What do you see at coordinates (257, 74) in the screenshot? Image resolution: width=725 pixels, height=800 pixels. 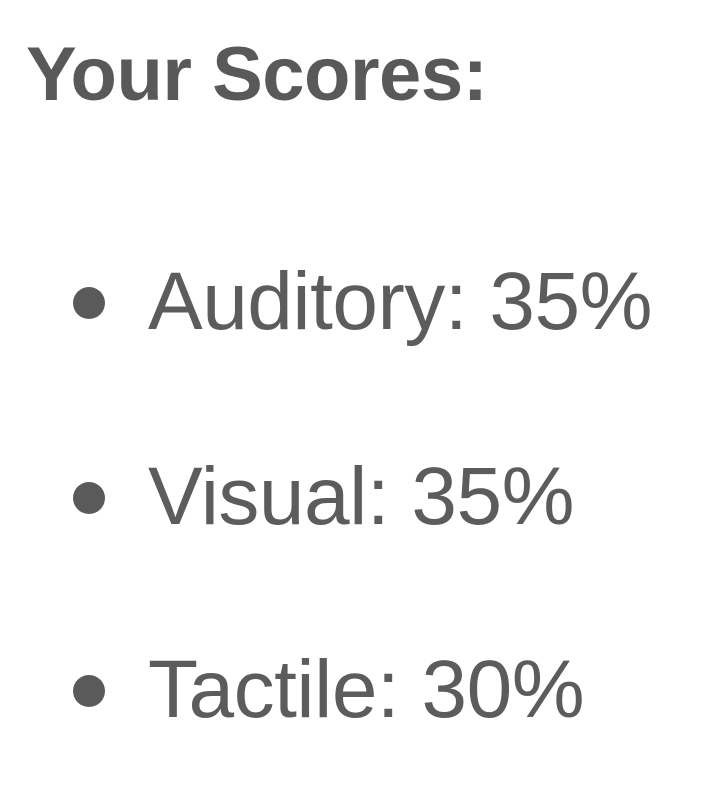 I see `scores-heading: Your Scores:` at bounding box center [257, 74].